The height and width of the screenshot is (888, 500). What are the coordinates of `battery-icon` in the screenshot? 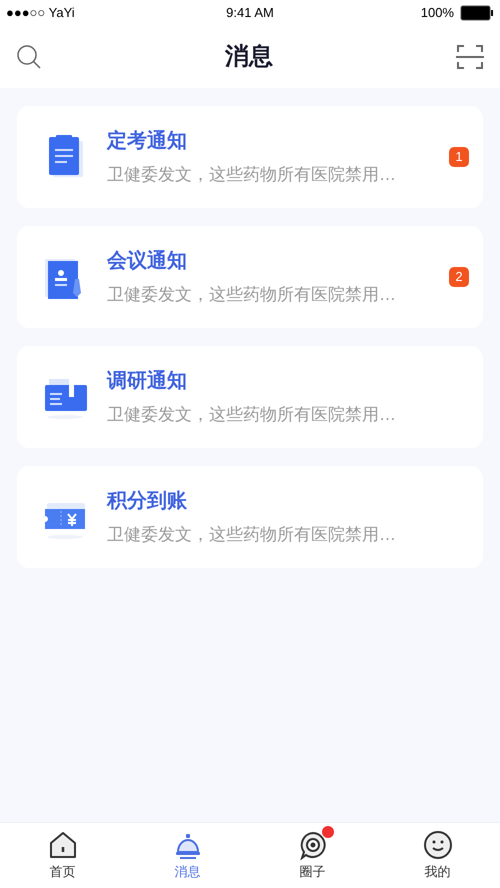 It's located at (477, 13).